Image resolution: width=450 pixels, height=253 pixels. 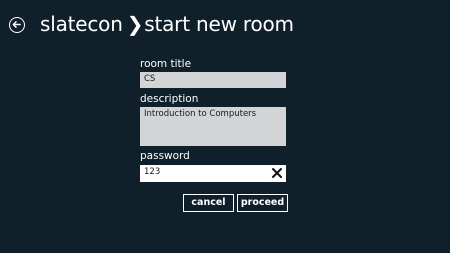 I want to click on password-label: password, so click(x=165, y=156).